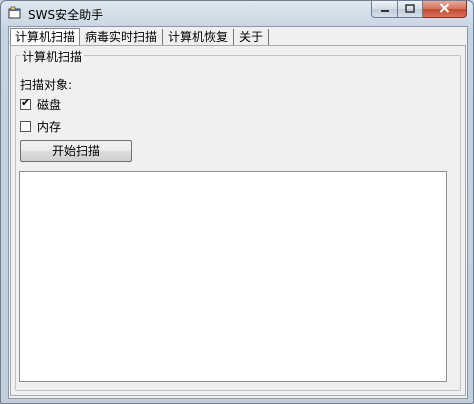 This screenshot has height=404, width=474. I want to click on minimize-button, so click(384, 9).